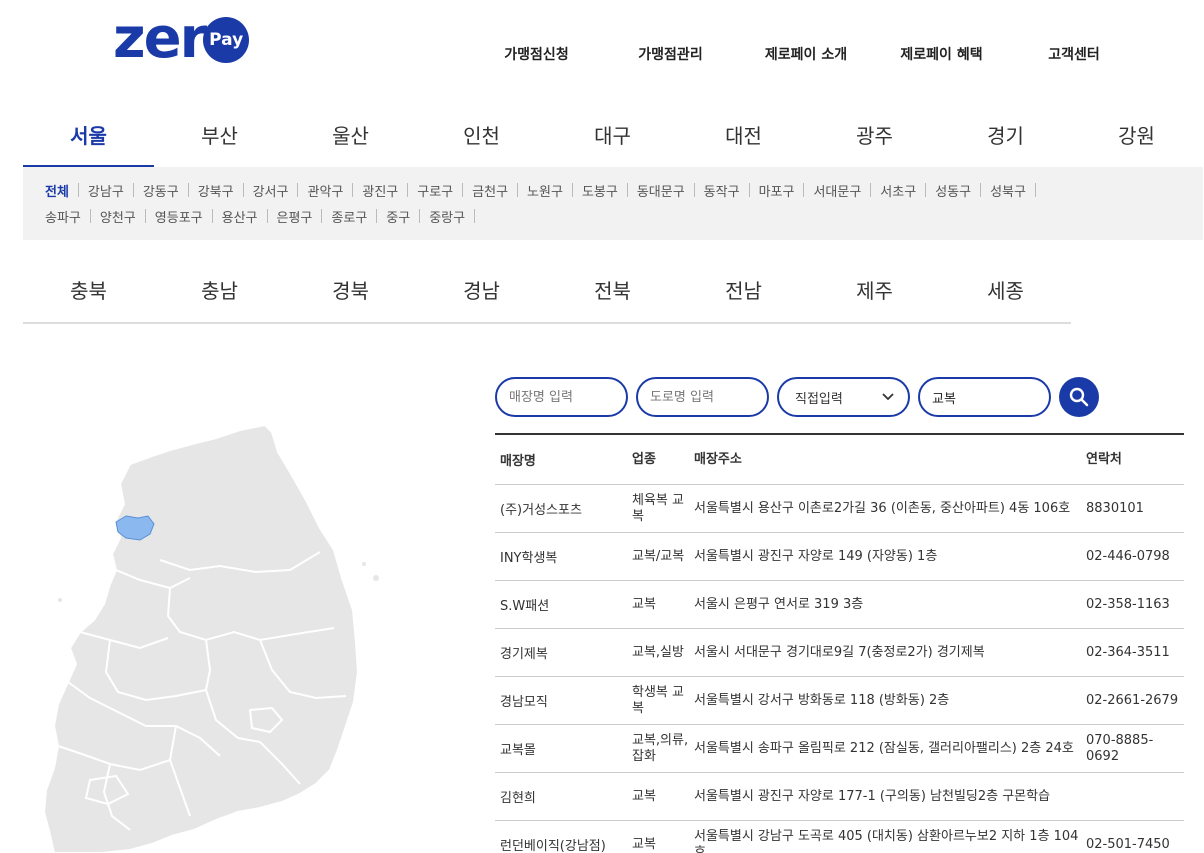  What do you see at coordinates (295, 216) in the screenshot?
I see `district-item: 은평구` at bounding box center [295, 216].